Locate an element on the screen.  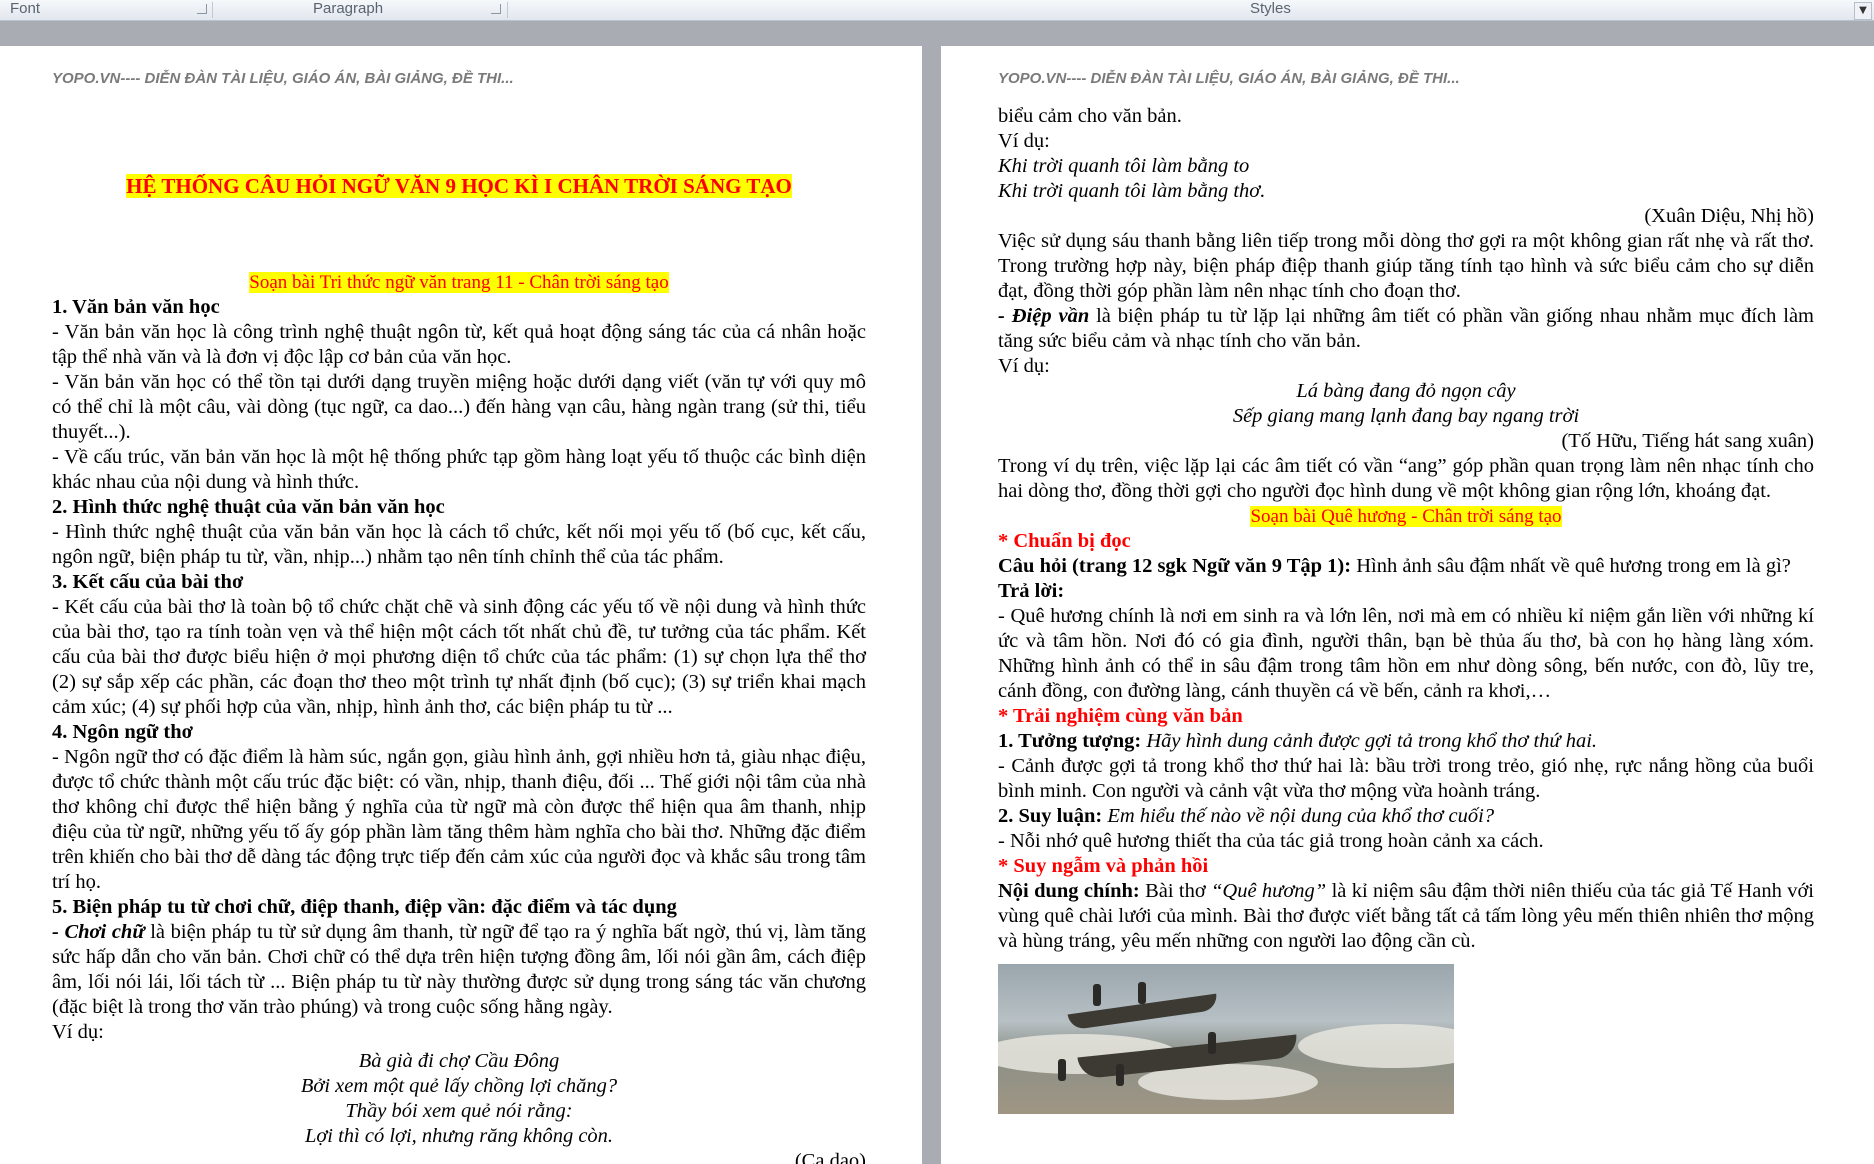
poem-source: (Ca dao) is located at coordinates (830, 1157).